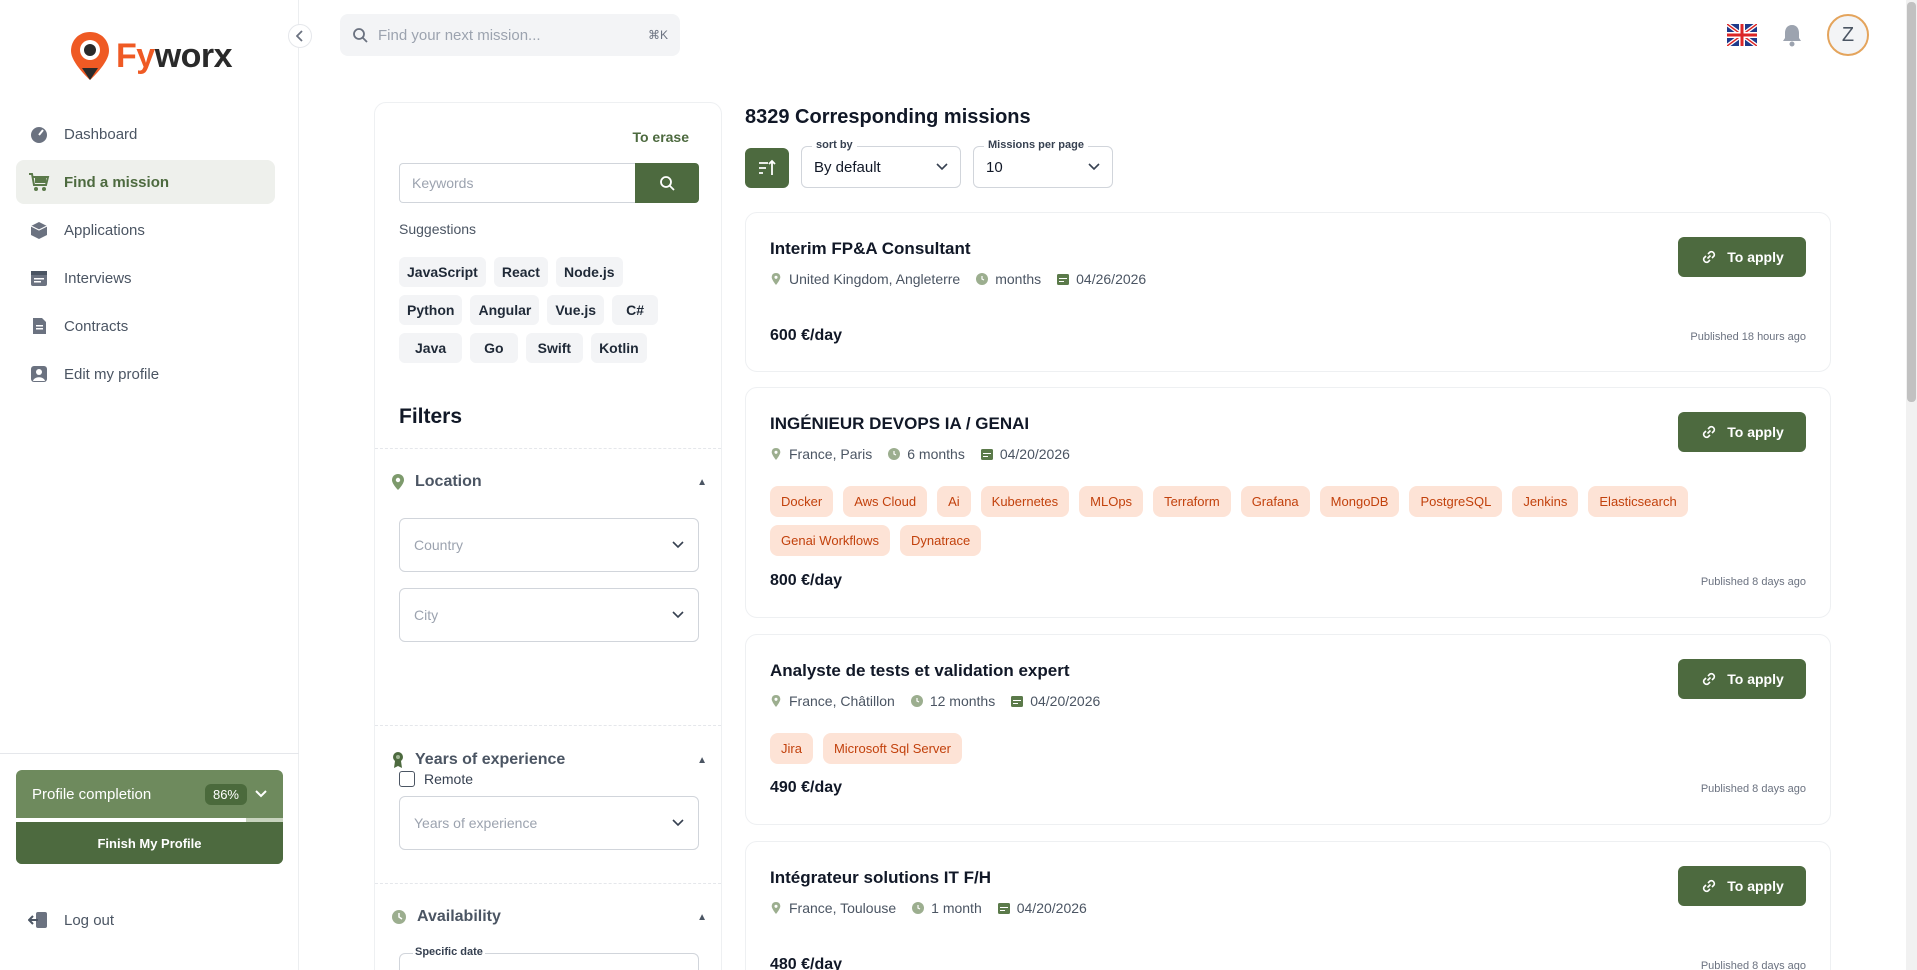  What do you see at coordinates (426, 615) in the screenshot?
I see `city-placeholder: City` at bounding box center [426, 615].